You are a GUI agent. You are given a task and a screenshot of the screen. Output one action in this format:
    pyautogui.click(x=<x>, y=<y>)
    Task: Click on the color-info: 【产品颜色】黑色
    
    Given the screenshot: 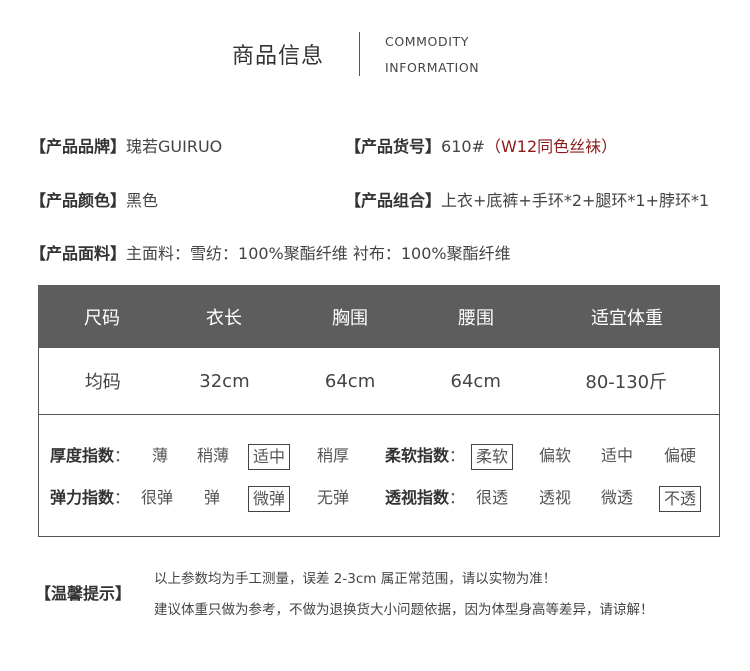 What is the action you would take?
    pyautogui.click(x=94, y=199)
    